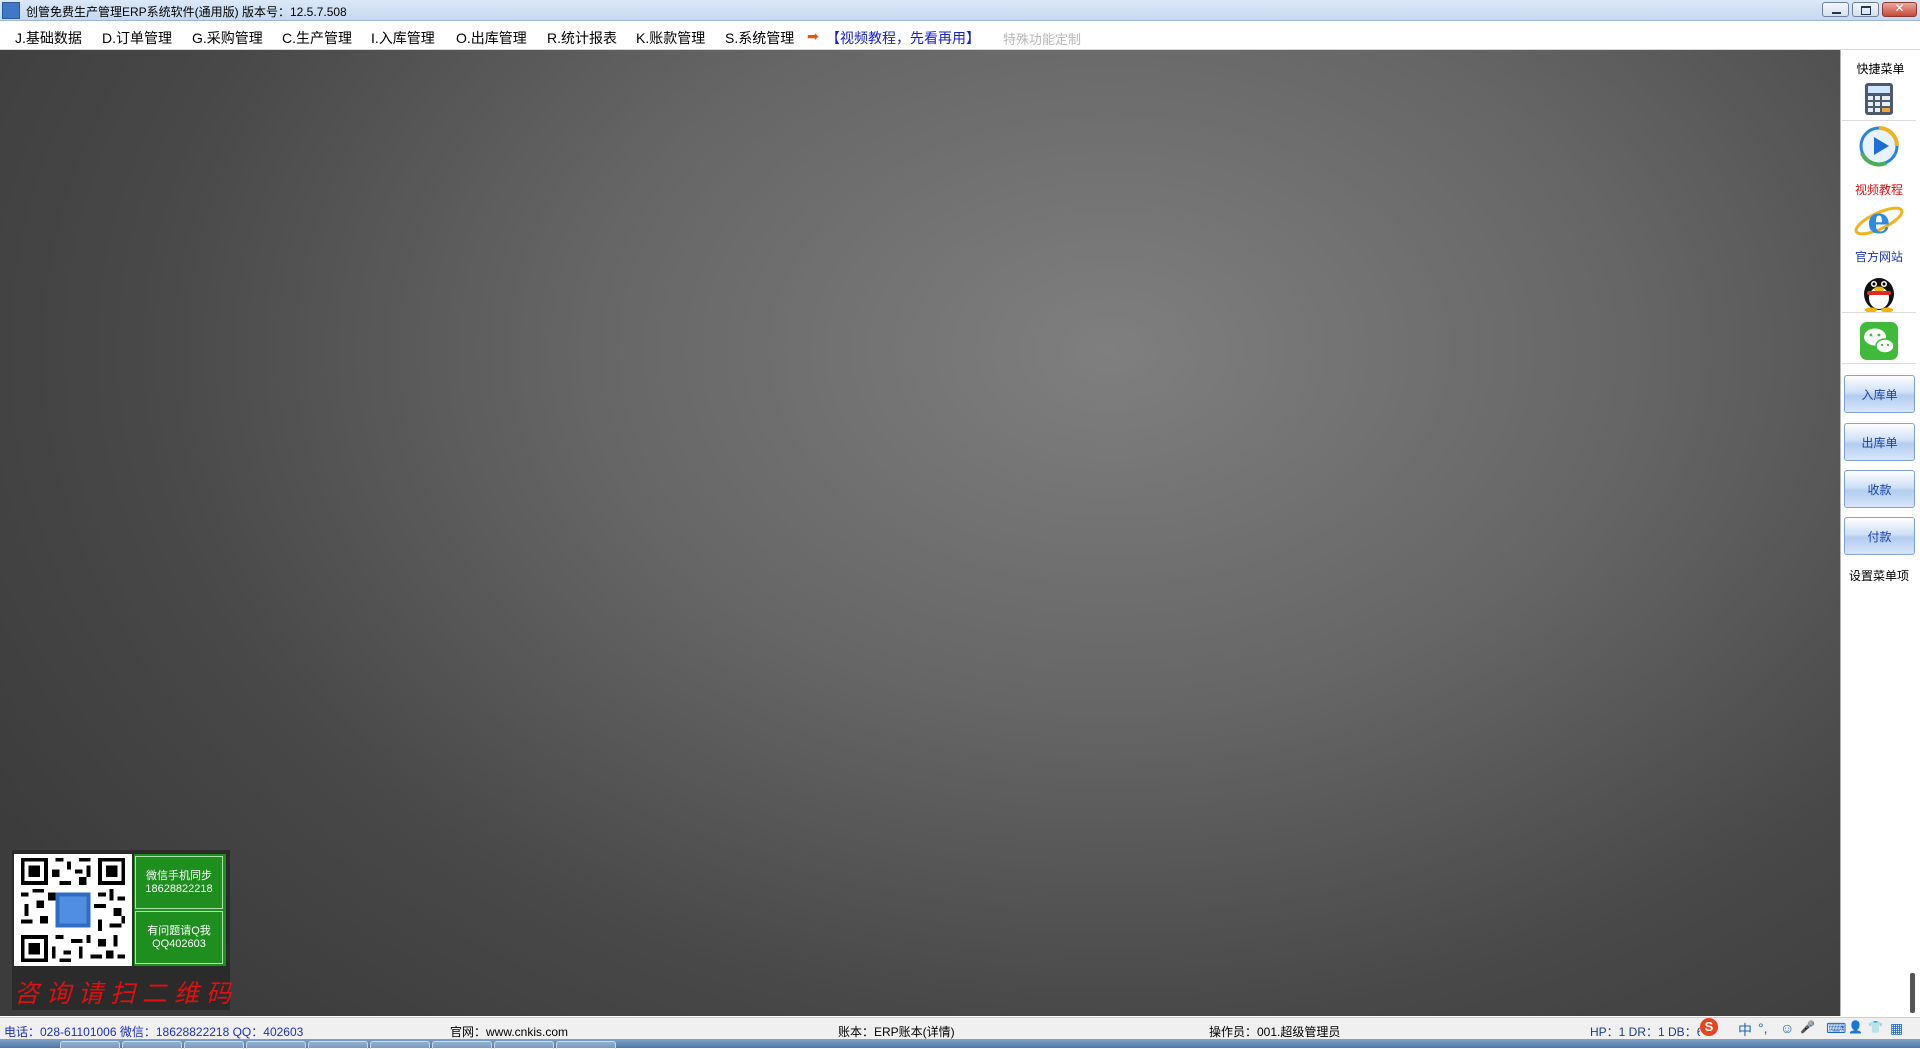  What do you see at coordinates (227, 38) in the screenshot?
I see `menu-purchase-management: G.采购管理` at bounding box center [227, 38].